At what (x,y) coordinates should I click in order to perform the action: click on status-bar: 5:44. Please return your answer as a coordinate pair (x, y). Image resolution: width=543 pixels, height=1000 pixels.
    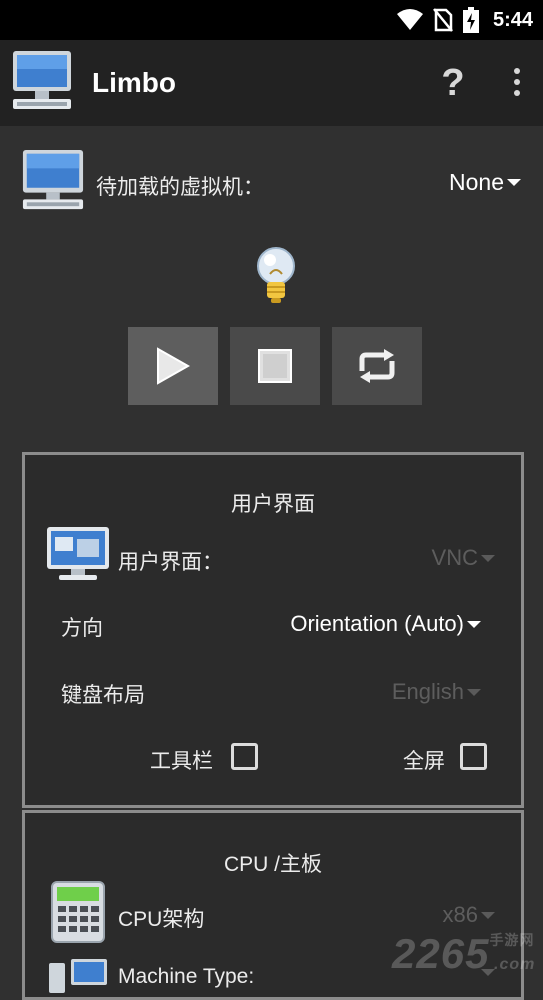
    Looking at the image, I should click on (271, 20).